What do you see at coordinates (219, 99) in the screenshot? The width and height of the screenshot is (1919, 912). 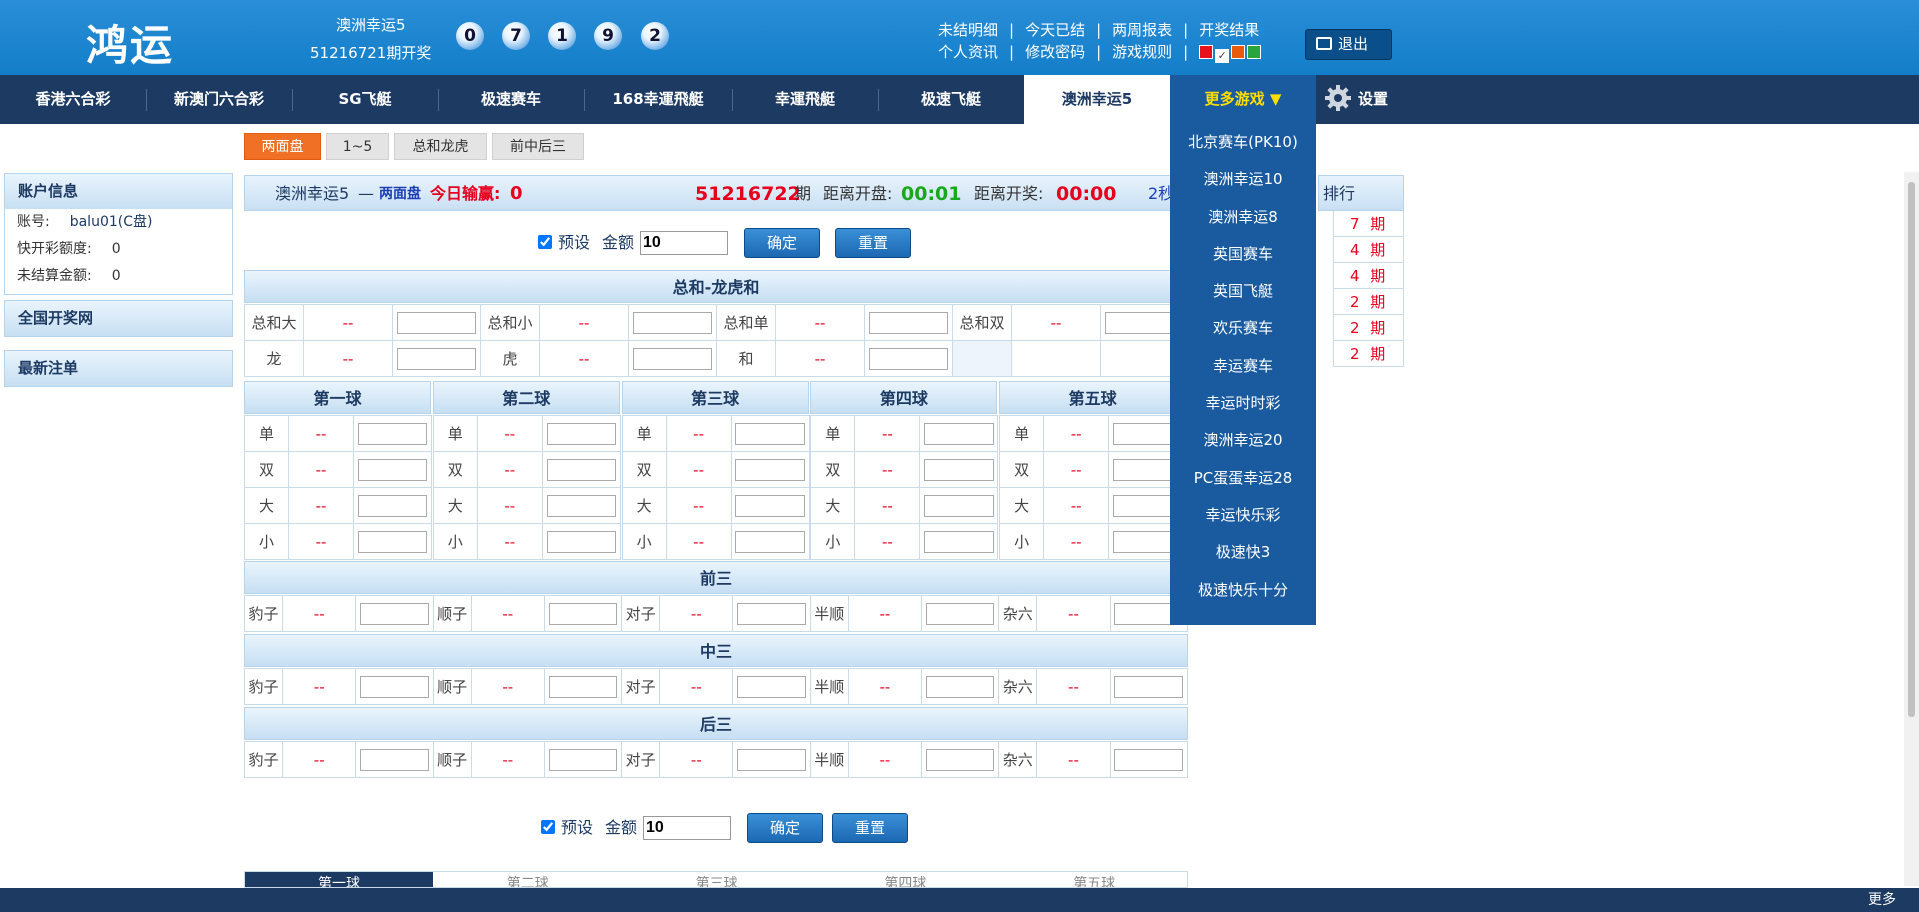 I see `nav-new-macau-mark-six: 新澳门六合彩` at bounding box center [219, 99].